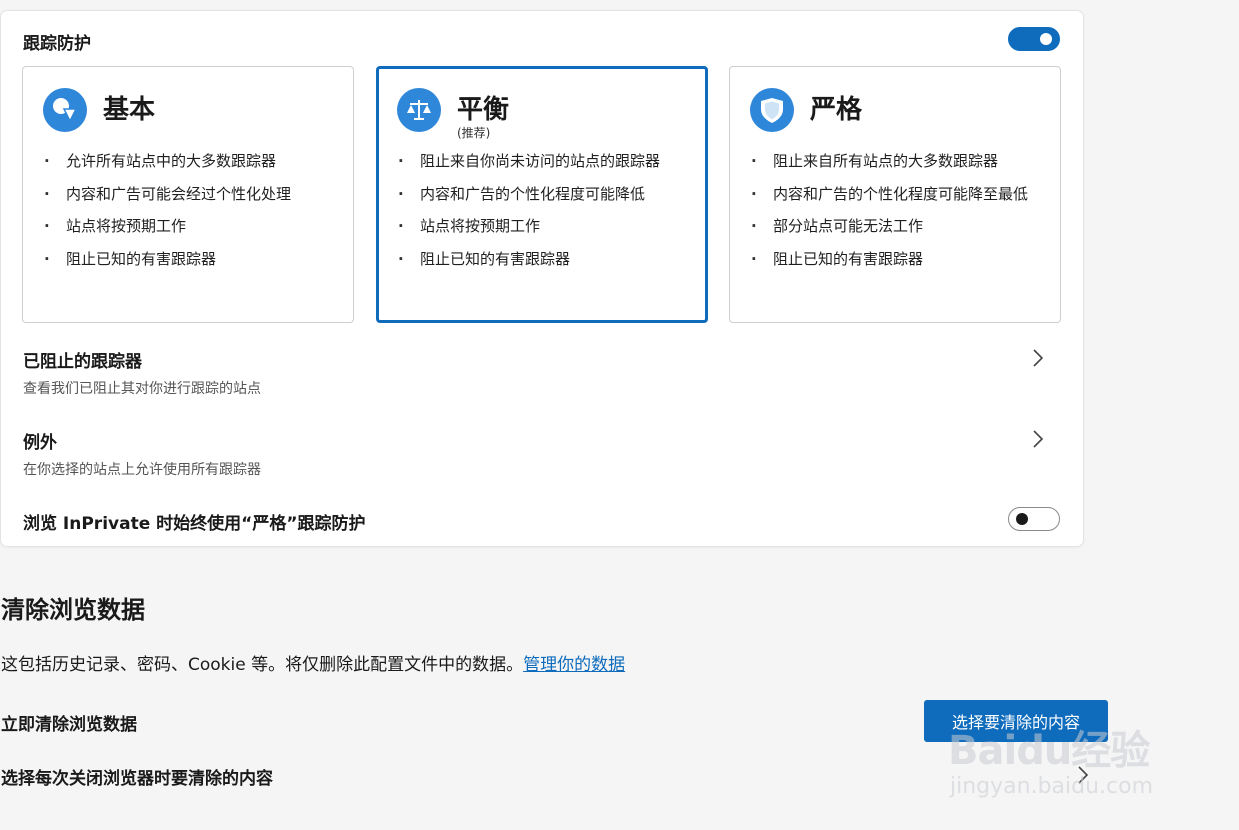 This screenshot has width=1239, height=830. I want to click on level-name: 严格, so click(836, 110).